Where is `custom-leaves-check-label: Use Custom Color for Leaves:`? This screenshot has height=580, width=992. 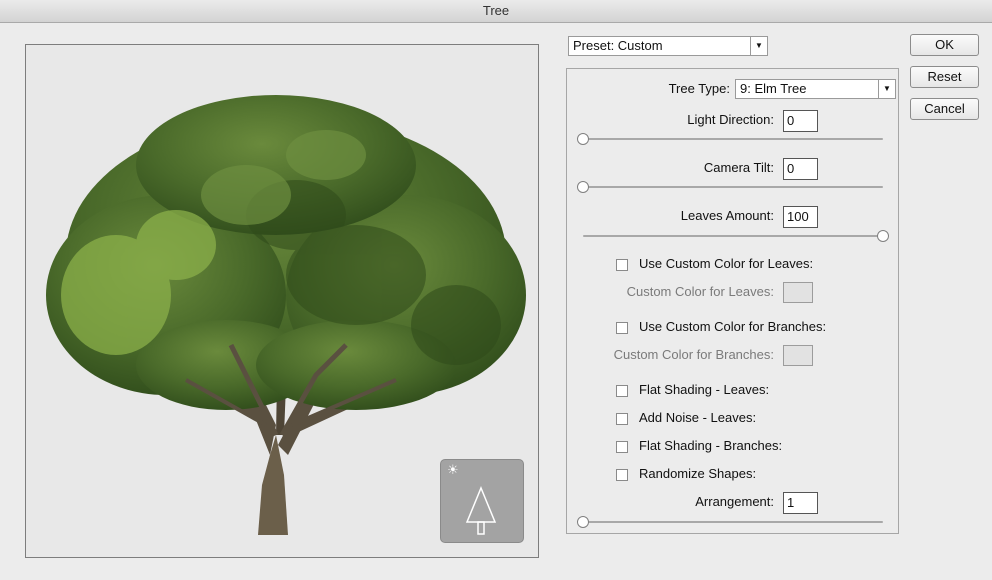
custom-leaves-check-label: Use Custom Color for Leaves: is located at coordinates (726, 263).